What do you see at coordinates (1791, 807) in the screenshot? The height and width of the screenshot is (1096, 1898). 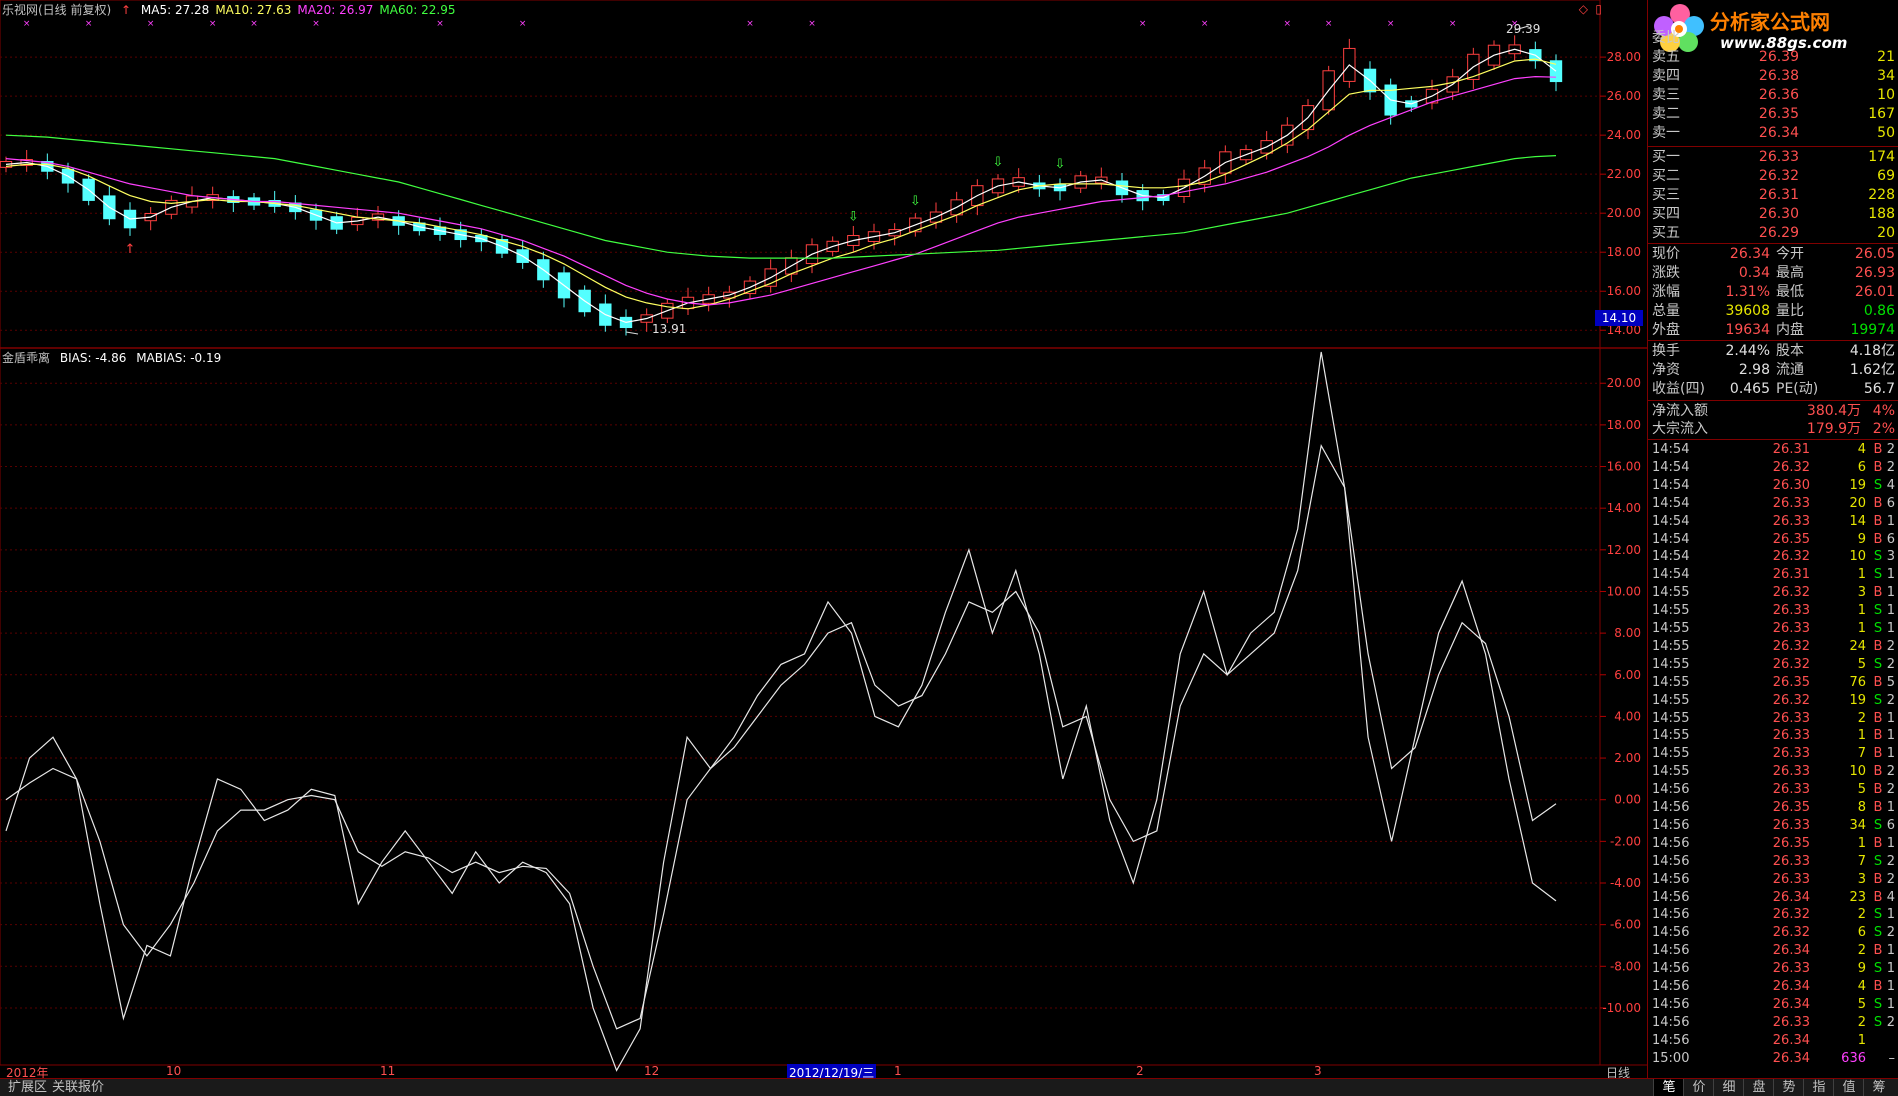 I see `trade-price: 26.35` at bounding box center [1791, 807].